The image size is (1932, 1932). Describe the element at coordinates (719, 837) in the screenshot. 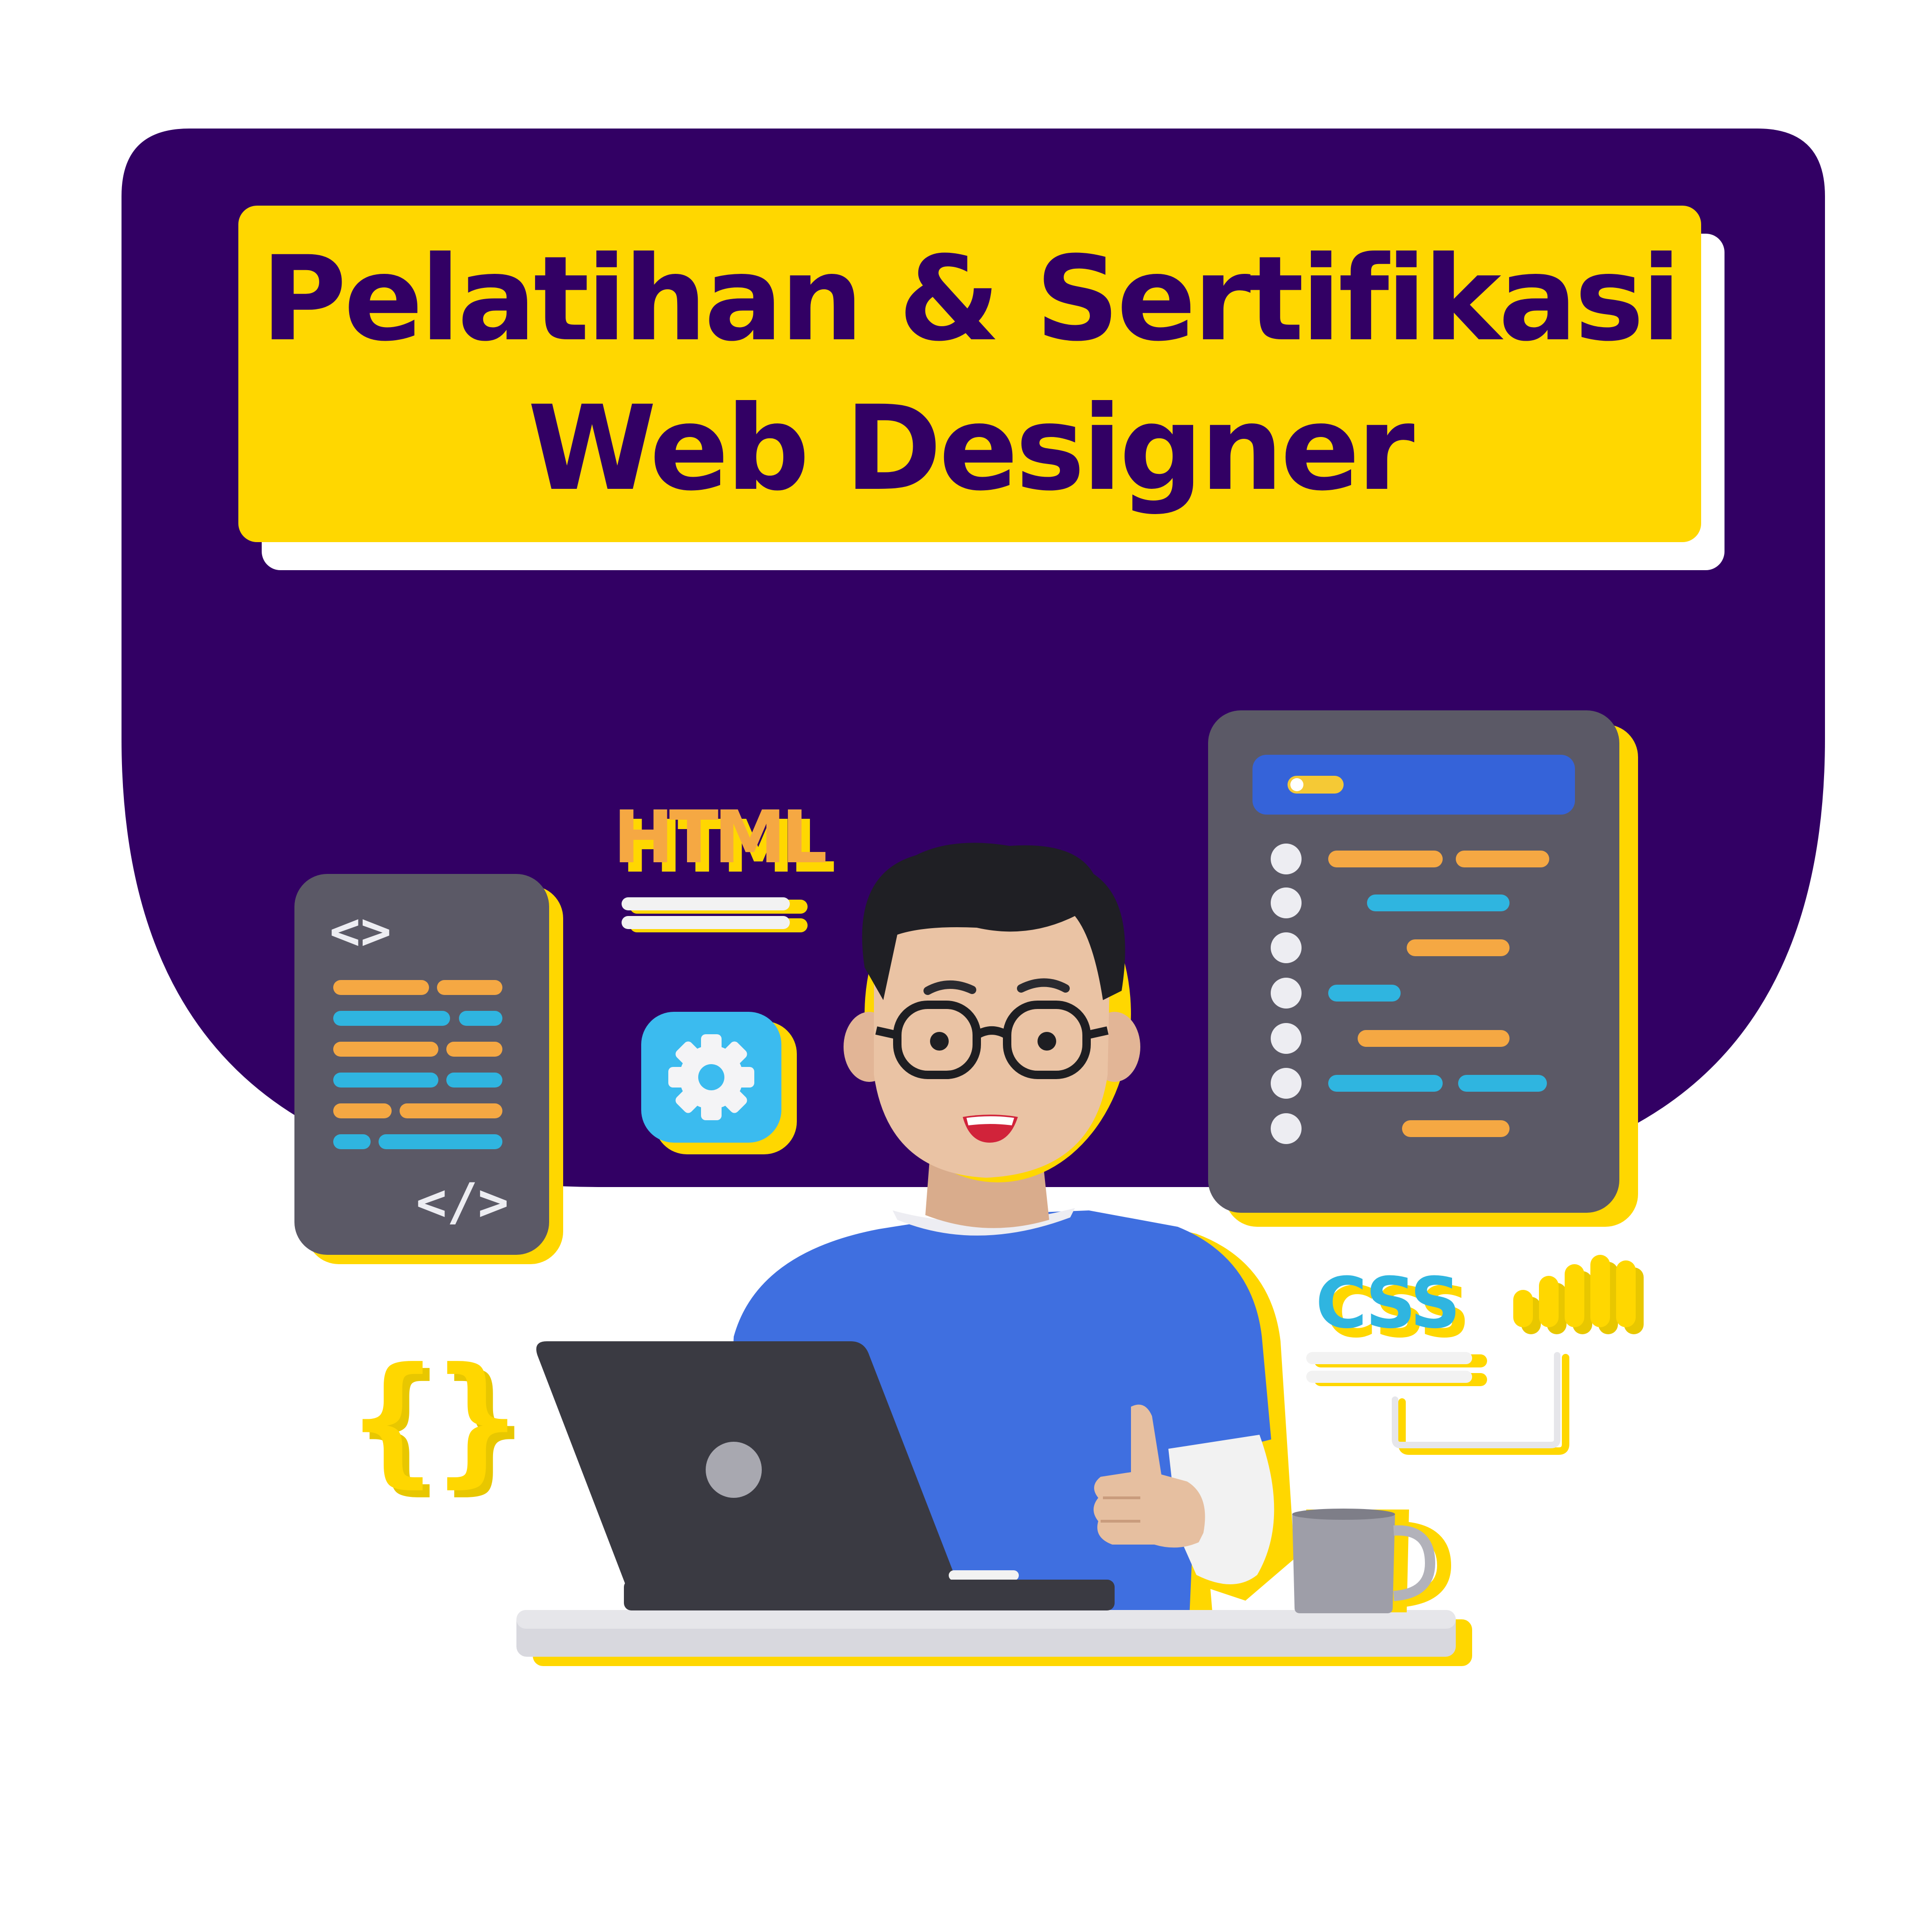

I see `html-label-text: HTML` at that location.